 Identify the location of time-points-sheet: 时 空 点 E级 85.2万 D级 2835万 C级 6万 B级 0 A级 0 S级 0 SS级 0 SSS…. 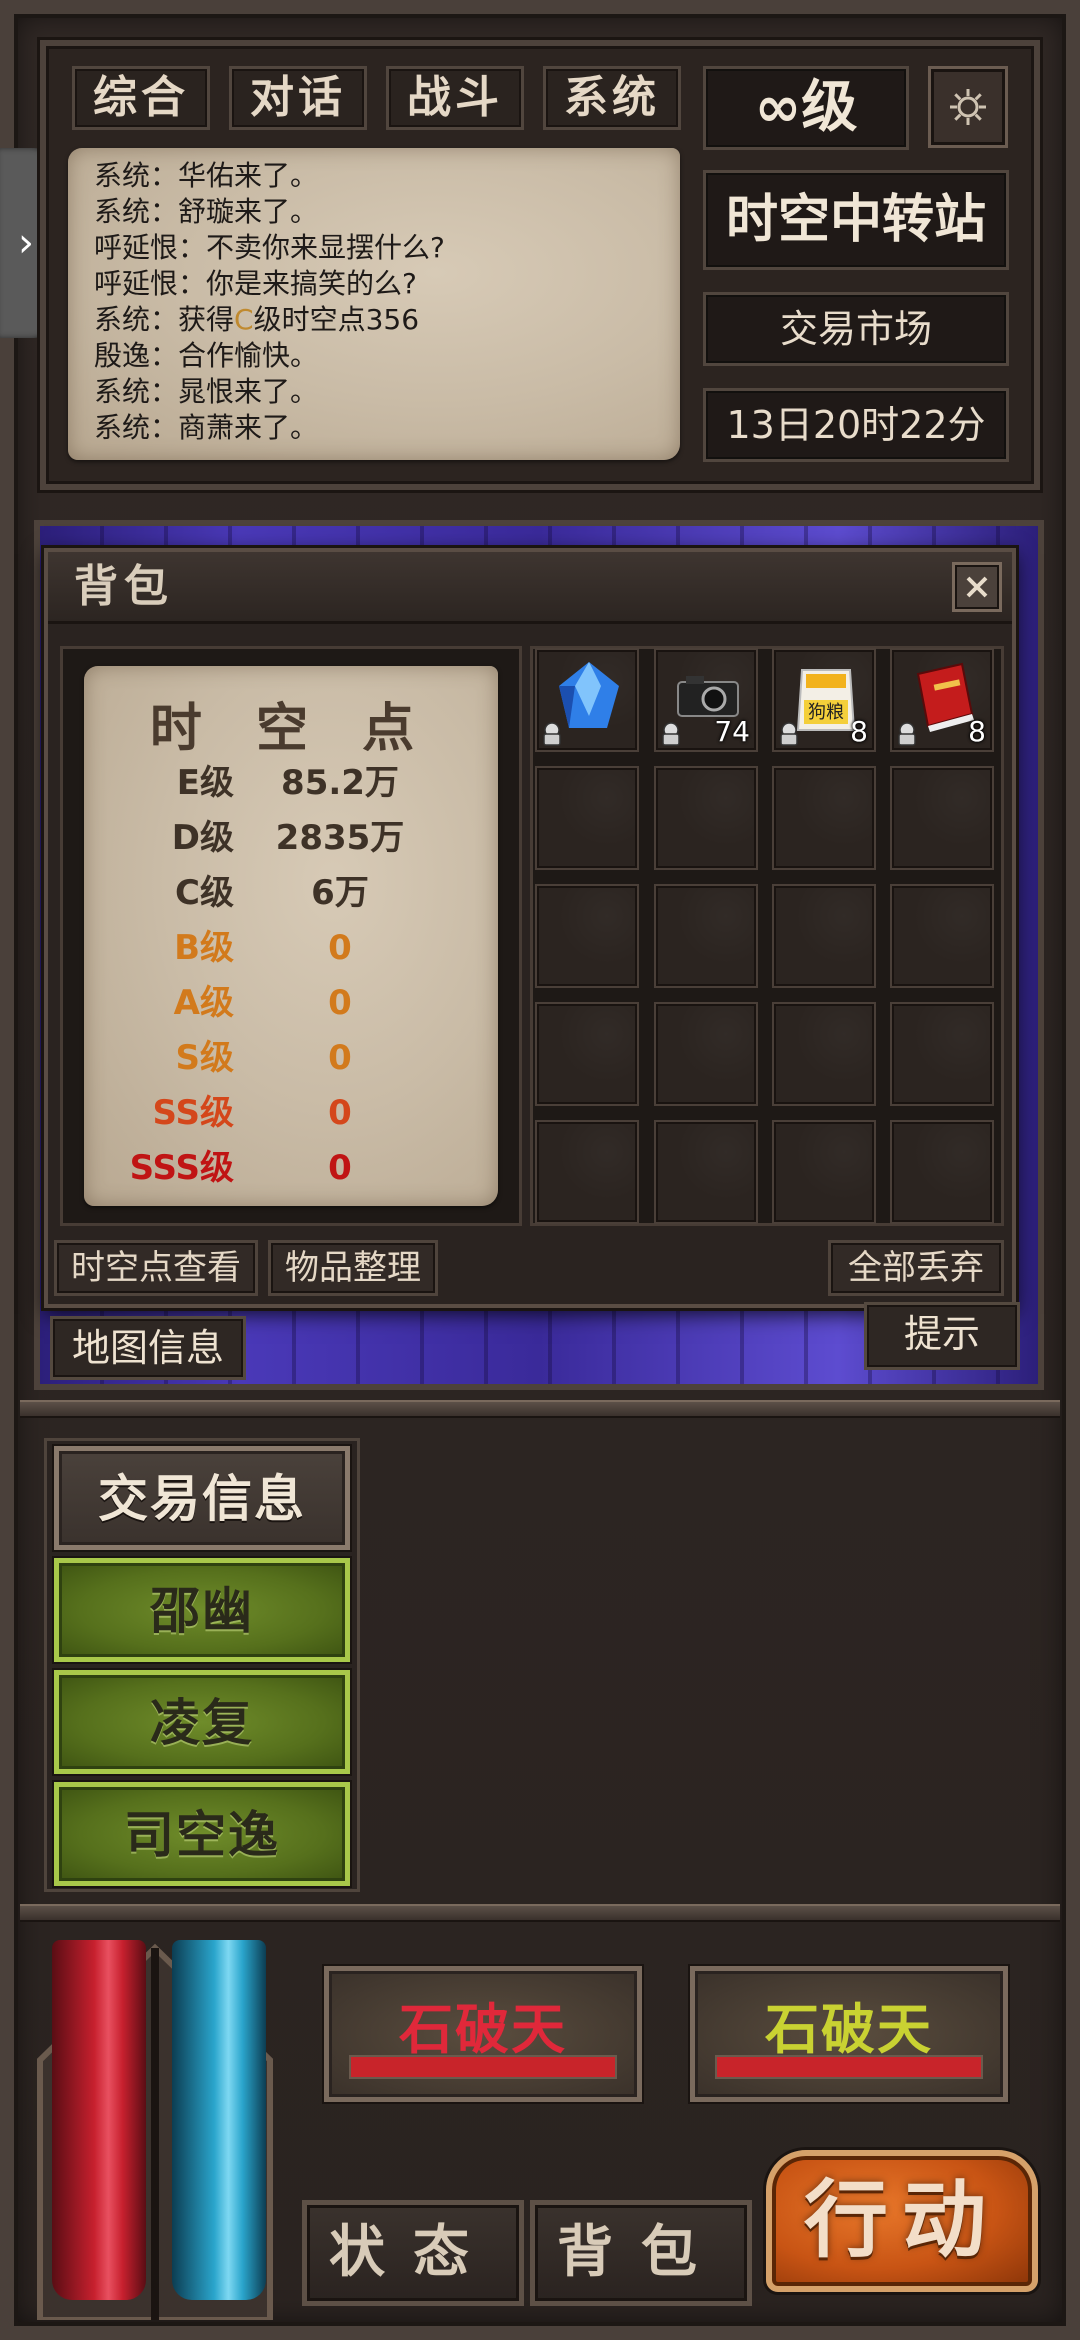
(291, 936).